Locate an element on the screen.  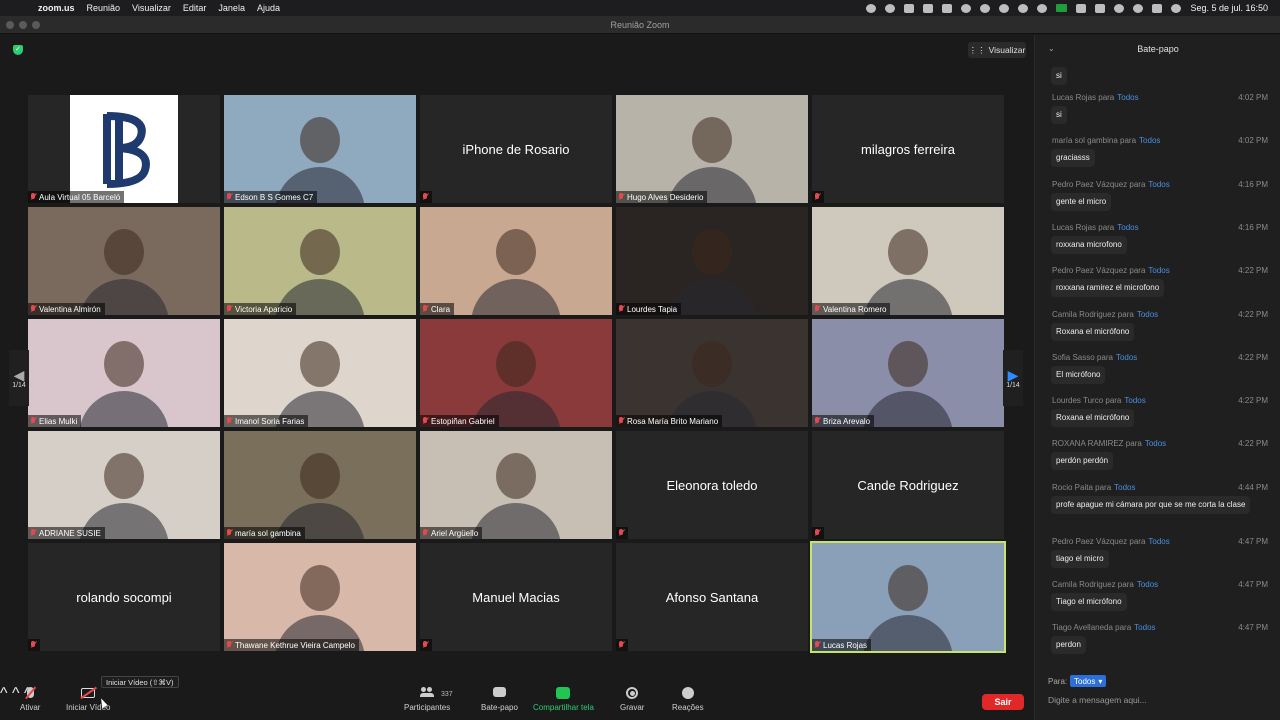
send-to-dropdown: Todos ▾ is located at coordinates (1088, 681).